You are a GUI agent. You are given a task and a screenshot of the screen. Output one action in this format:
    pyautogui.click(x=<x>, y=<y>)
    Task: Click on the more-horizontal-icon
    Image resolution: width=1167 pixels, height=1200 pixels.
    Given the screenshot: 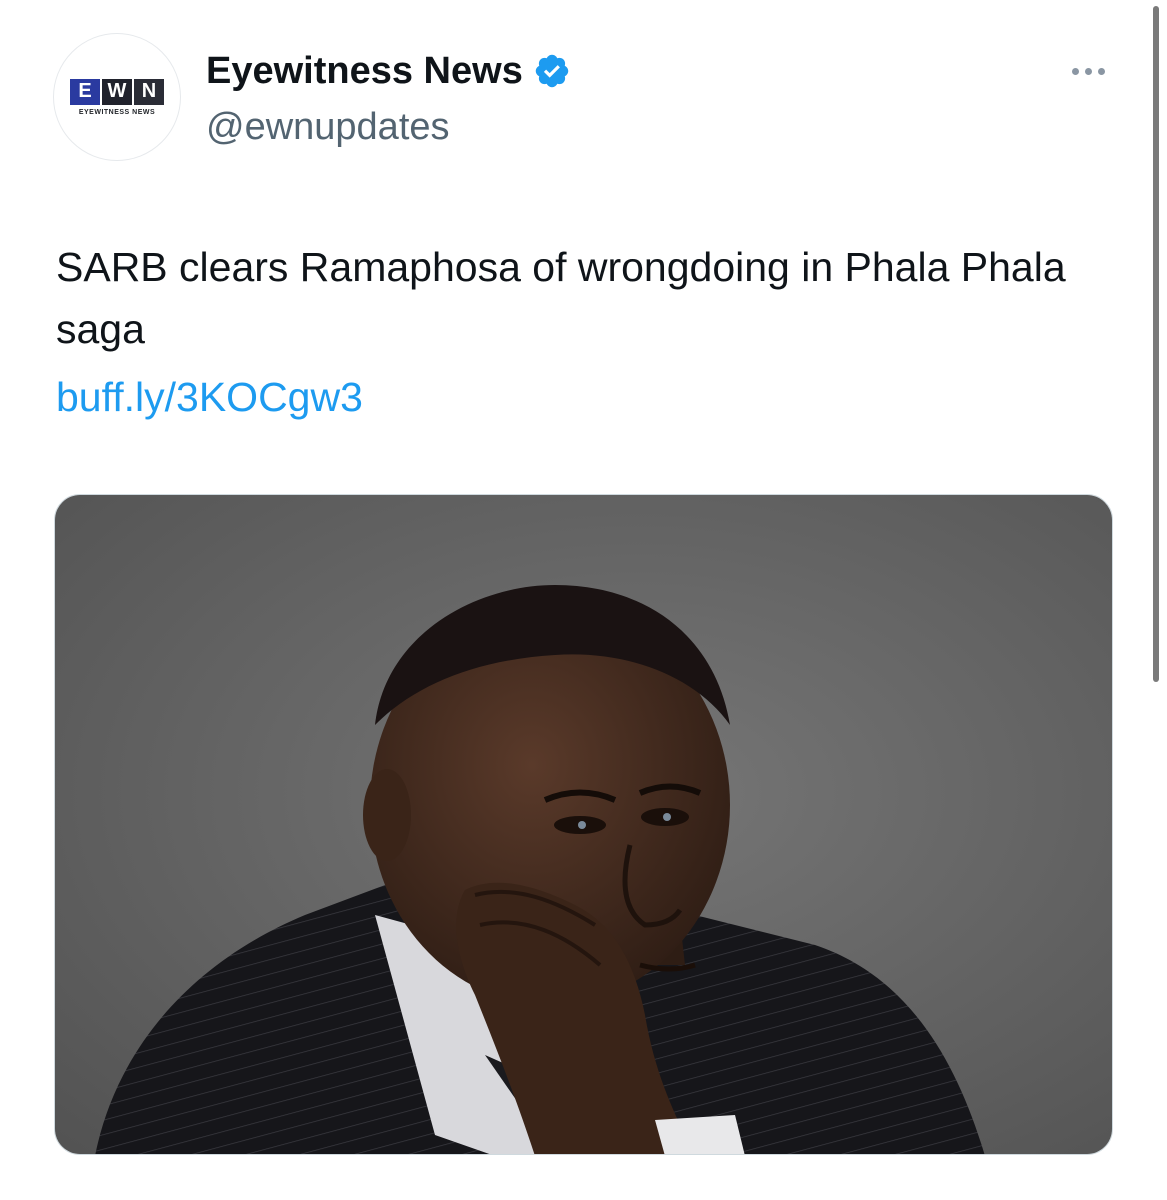 What is the action you would take?
    pyautogui.click(x=1088, y=71)
    